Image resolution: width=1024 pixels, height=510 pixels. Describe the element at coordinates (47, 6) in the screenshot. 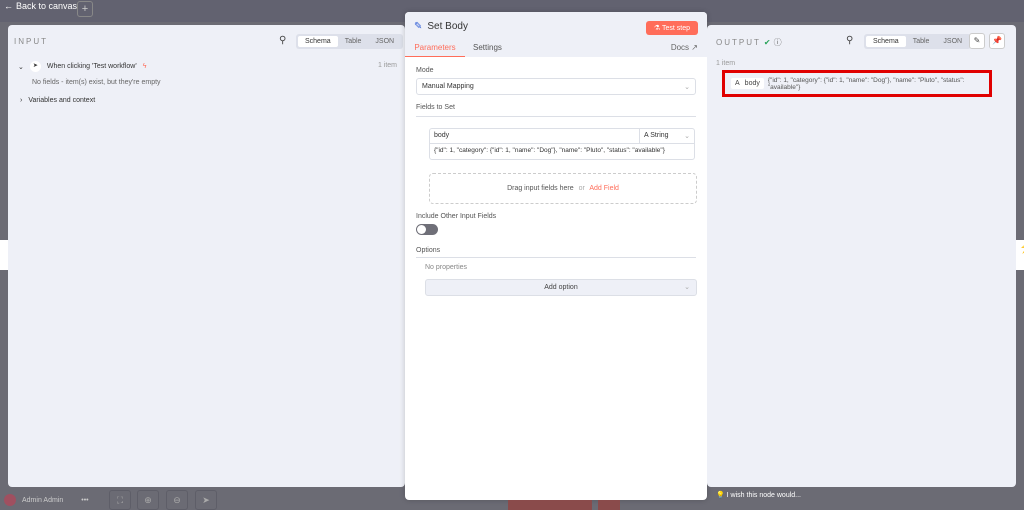

I see `back-label: Back to canvas` at that location.